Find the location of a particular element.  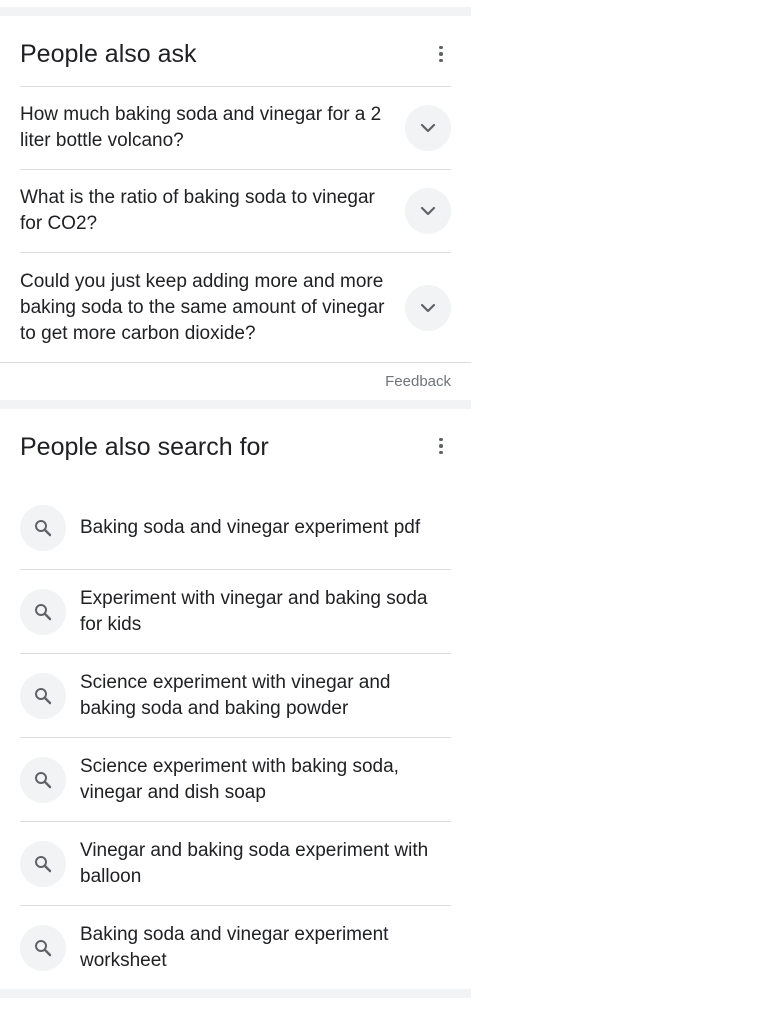

people-also-search-for-title: People also search for is located at coordinates (144, 447).